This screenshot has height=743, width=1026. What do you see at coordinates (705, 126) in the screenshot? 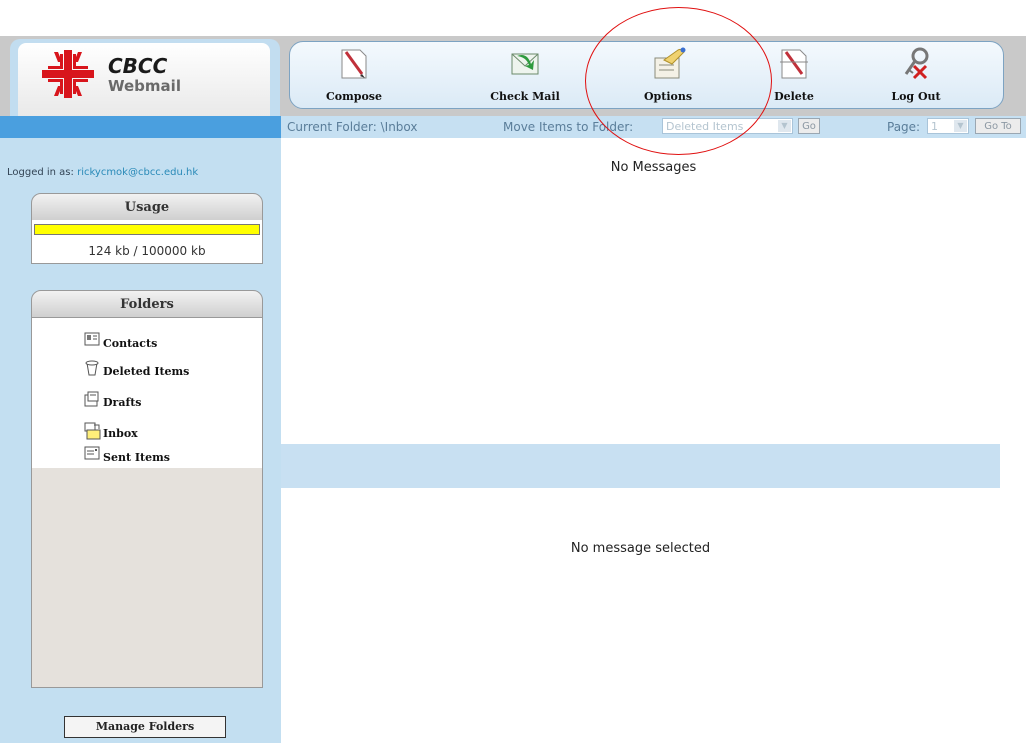
I see `move-folder-selected: Deleted Items` at bounding box center [705, 126].